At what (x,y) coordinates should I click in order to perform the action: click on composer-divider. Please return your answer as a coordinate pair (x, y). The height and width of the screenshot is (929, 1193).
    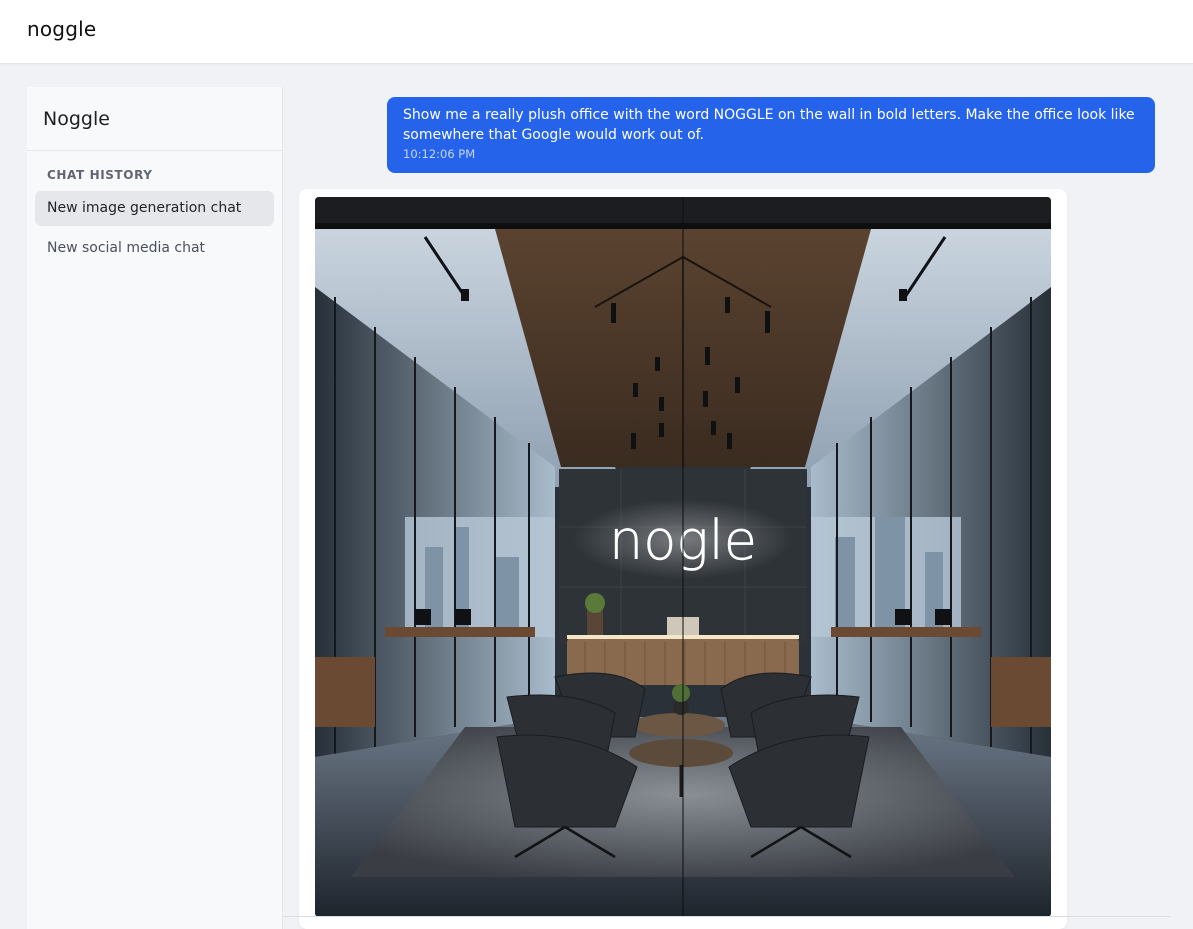
    Looking at the image, I should click on (727, 916).